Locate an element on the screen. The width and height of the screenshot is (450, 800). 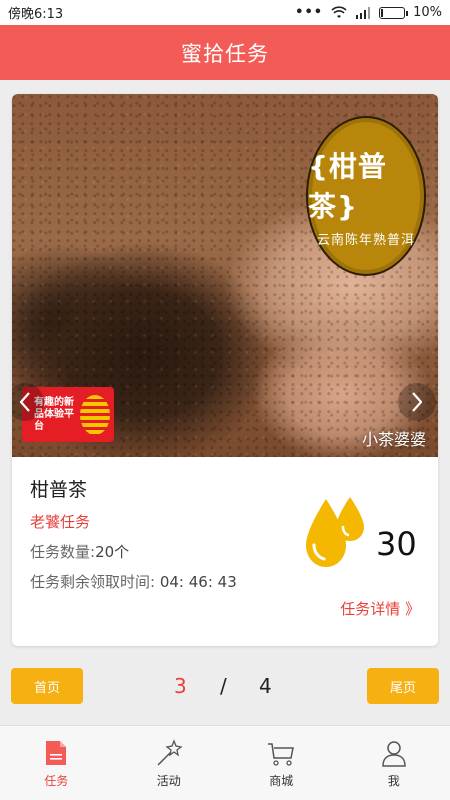
tab-mall: 商城 is located at coordinates (281, 763).